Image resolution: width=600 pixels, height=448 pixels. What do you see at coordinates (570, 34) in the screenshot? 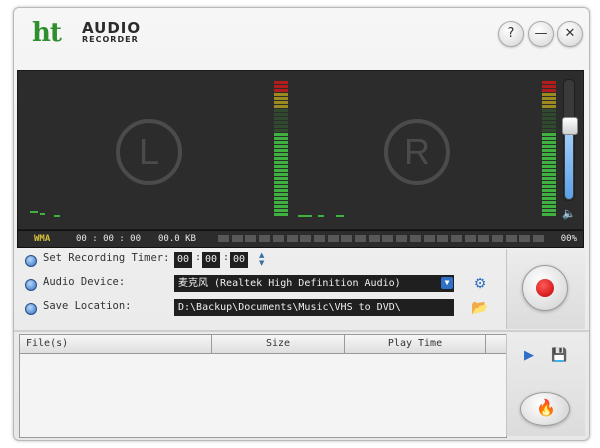
I see `close-button: ✕` at bounding box center [570, 34].